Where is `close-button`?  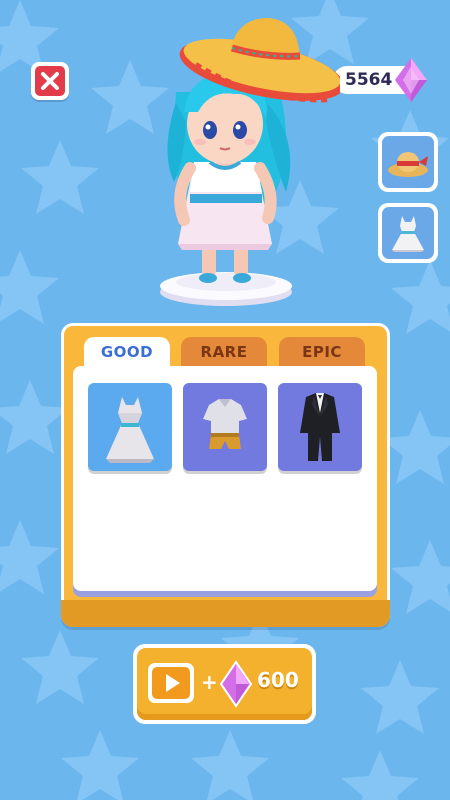 close-button is located at coordinates (50, 81).